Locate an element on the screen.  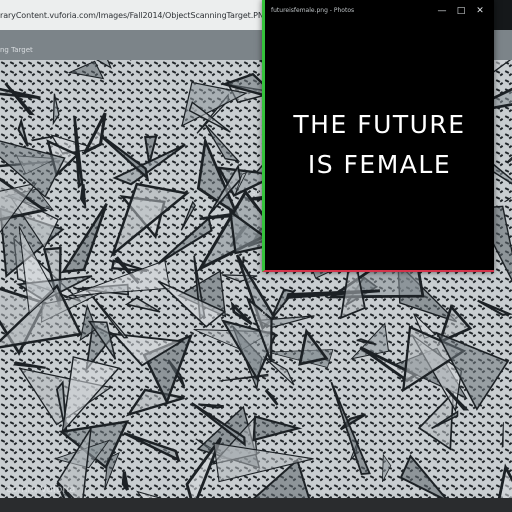
maximize-button: □ is located at coordinates (461, 11).